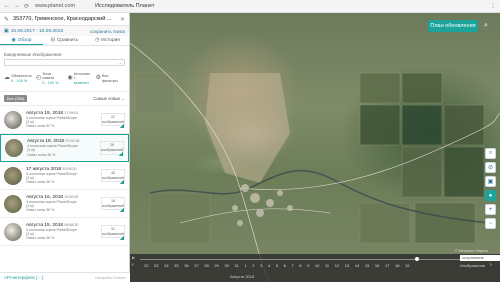 This screenshot has height=282, width=500. Describe the element at coordinates (133, 257) in the screenshot. I see `play-icon: ▶` at that location.